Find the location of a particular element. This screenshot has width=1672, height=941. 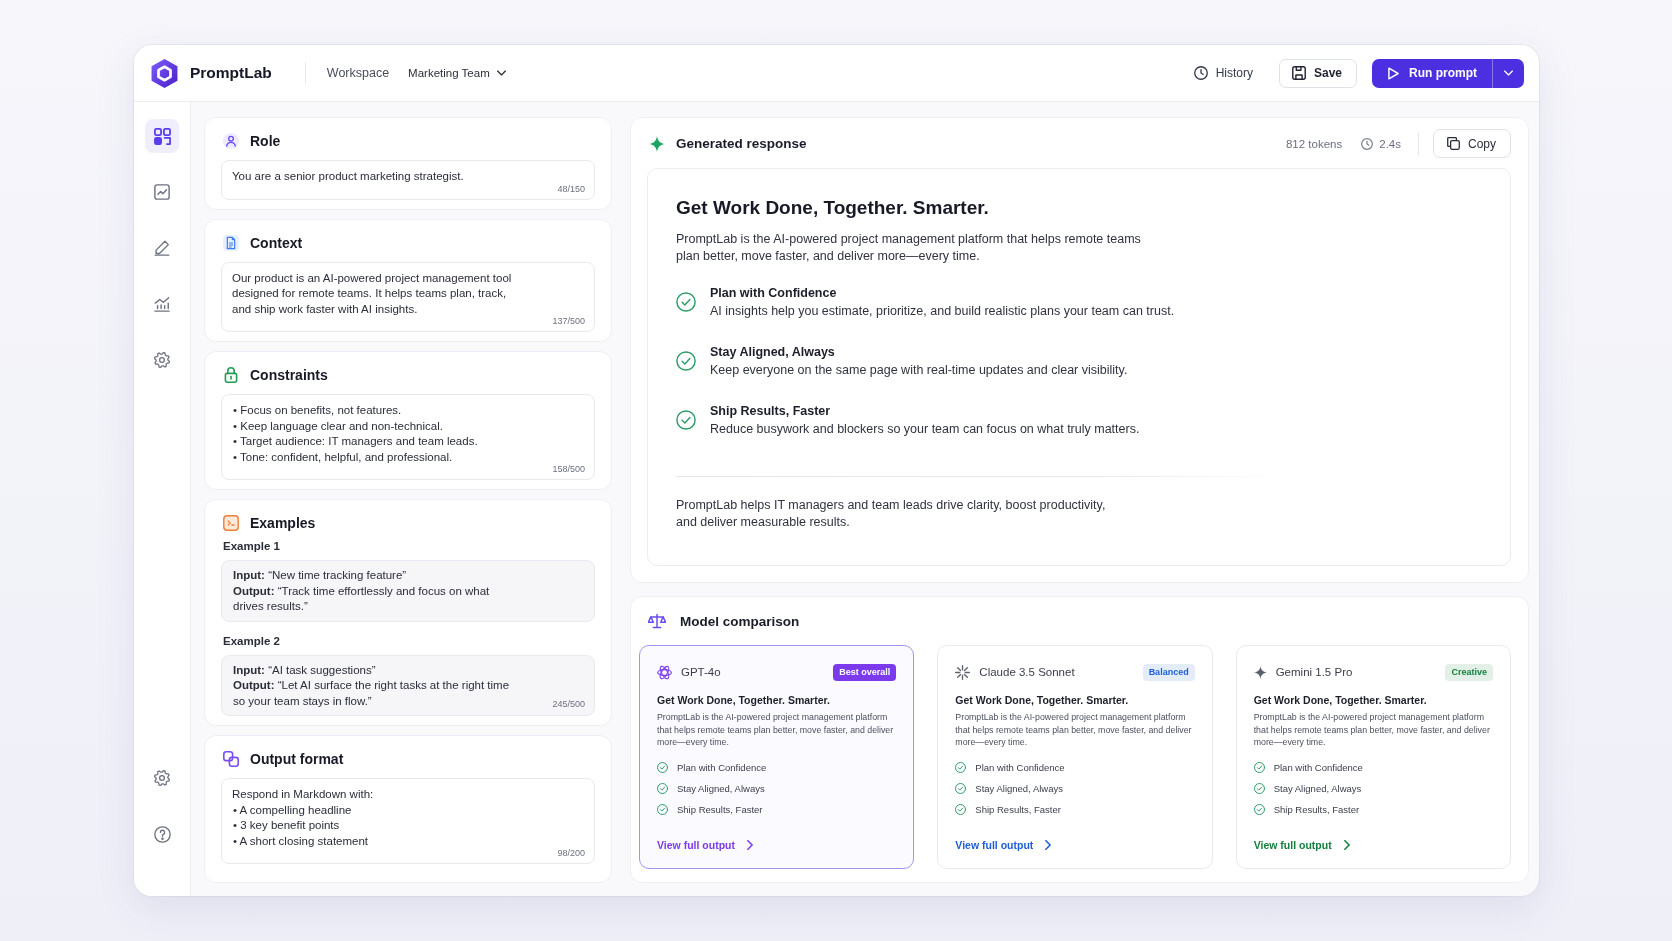

model-name: Claude 3.5 Sonnet is located at coordinates (1027, 672).